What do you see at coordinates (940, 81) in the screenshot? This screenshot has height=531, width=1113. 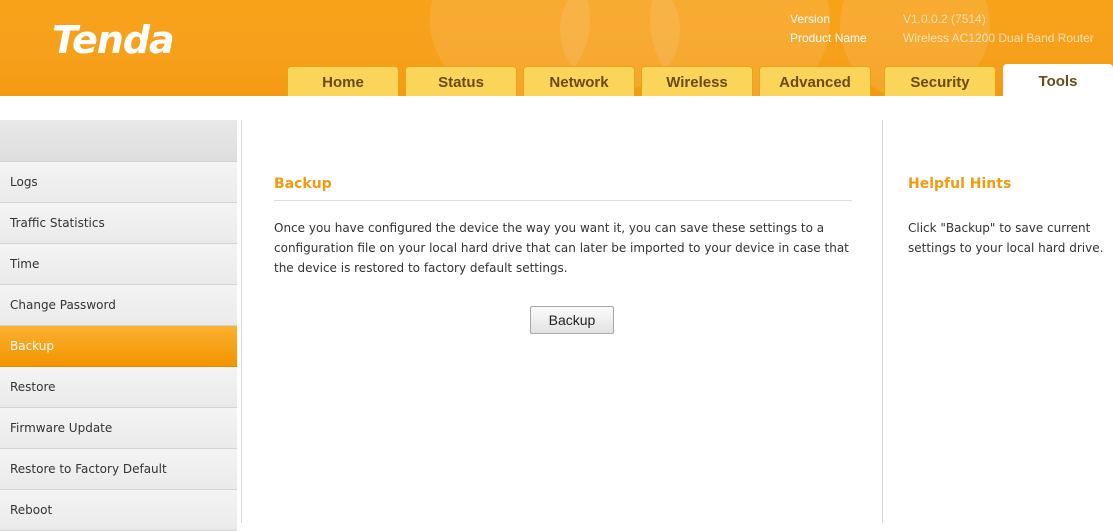 I see `tab-security: Security` at bounding box center [940, 81].